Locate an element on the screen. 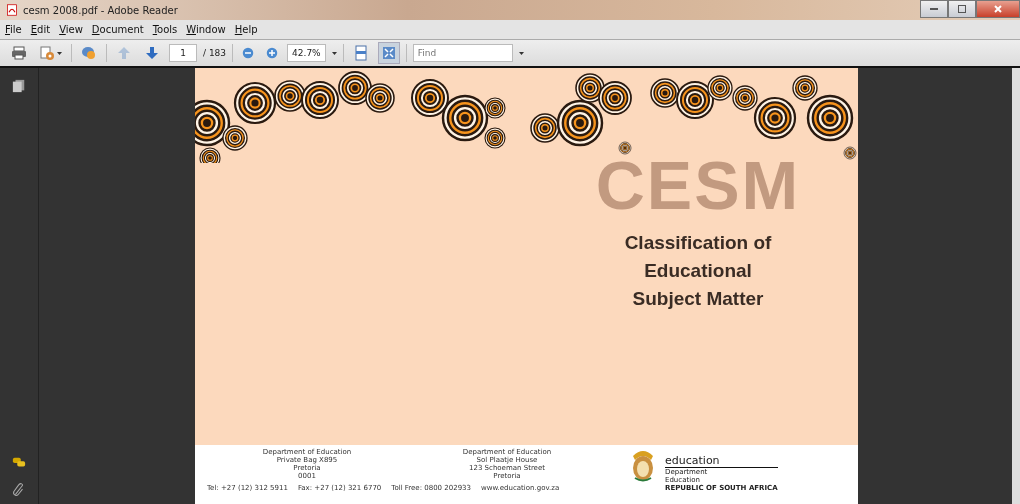 The image size is (1020, 504). restore-icon is located at coordinates (962, 9).